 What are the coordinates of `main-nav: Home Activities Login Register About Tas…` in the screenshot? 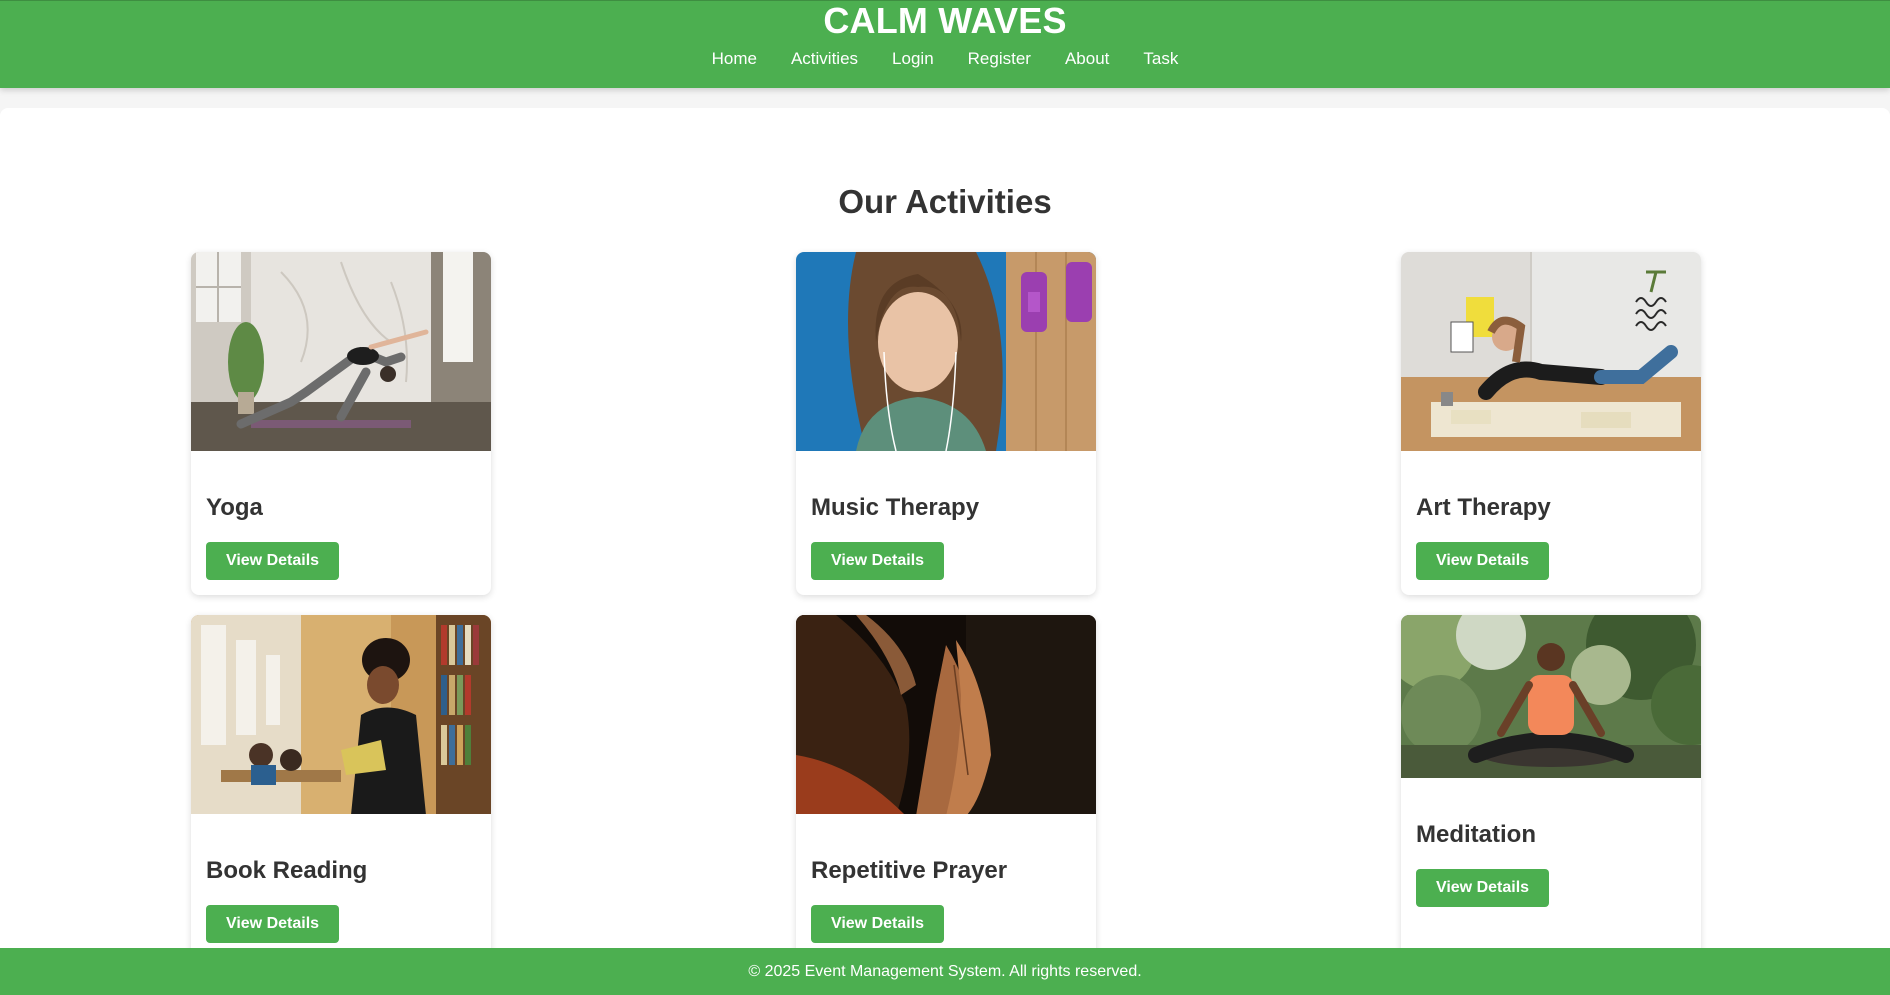 It's located at (945, 59).